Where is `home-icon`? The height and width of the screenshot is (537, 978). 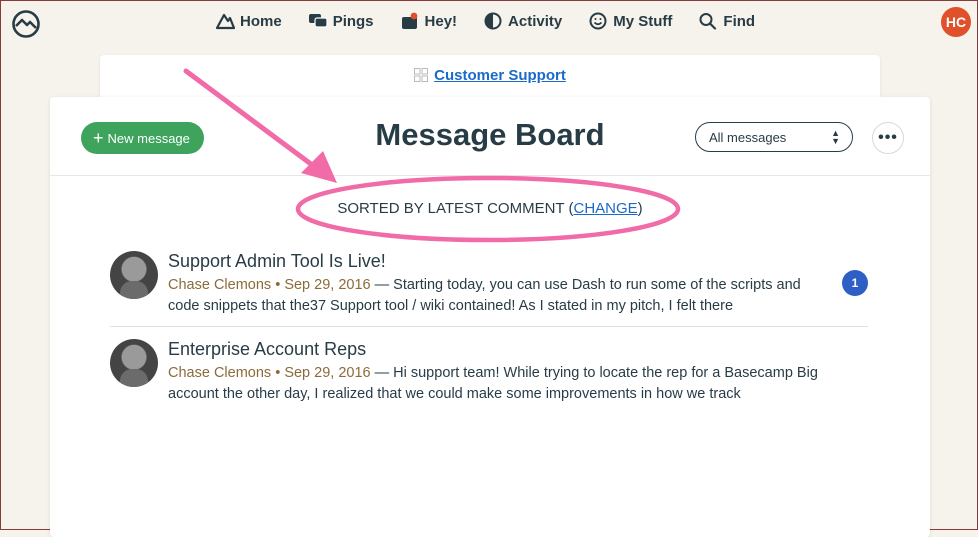
home-icon is located at coordinates (225, 21).